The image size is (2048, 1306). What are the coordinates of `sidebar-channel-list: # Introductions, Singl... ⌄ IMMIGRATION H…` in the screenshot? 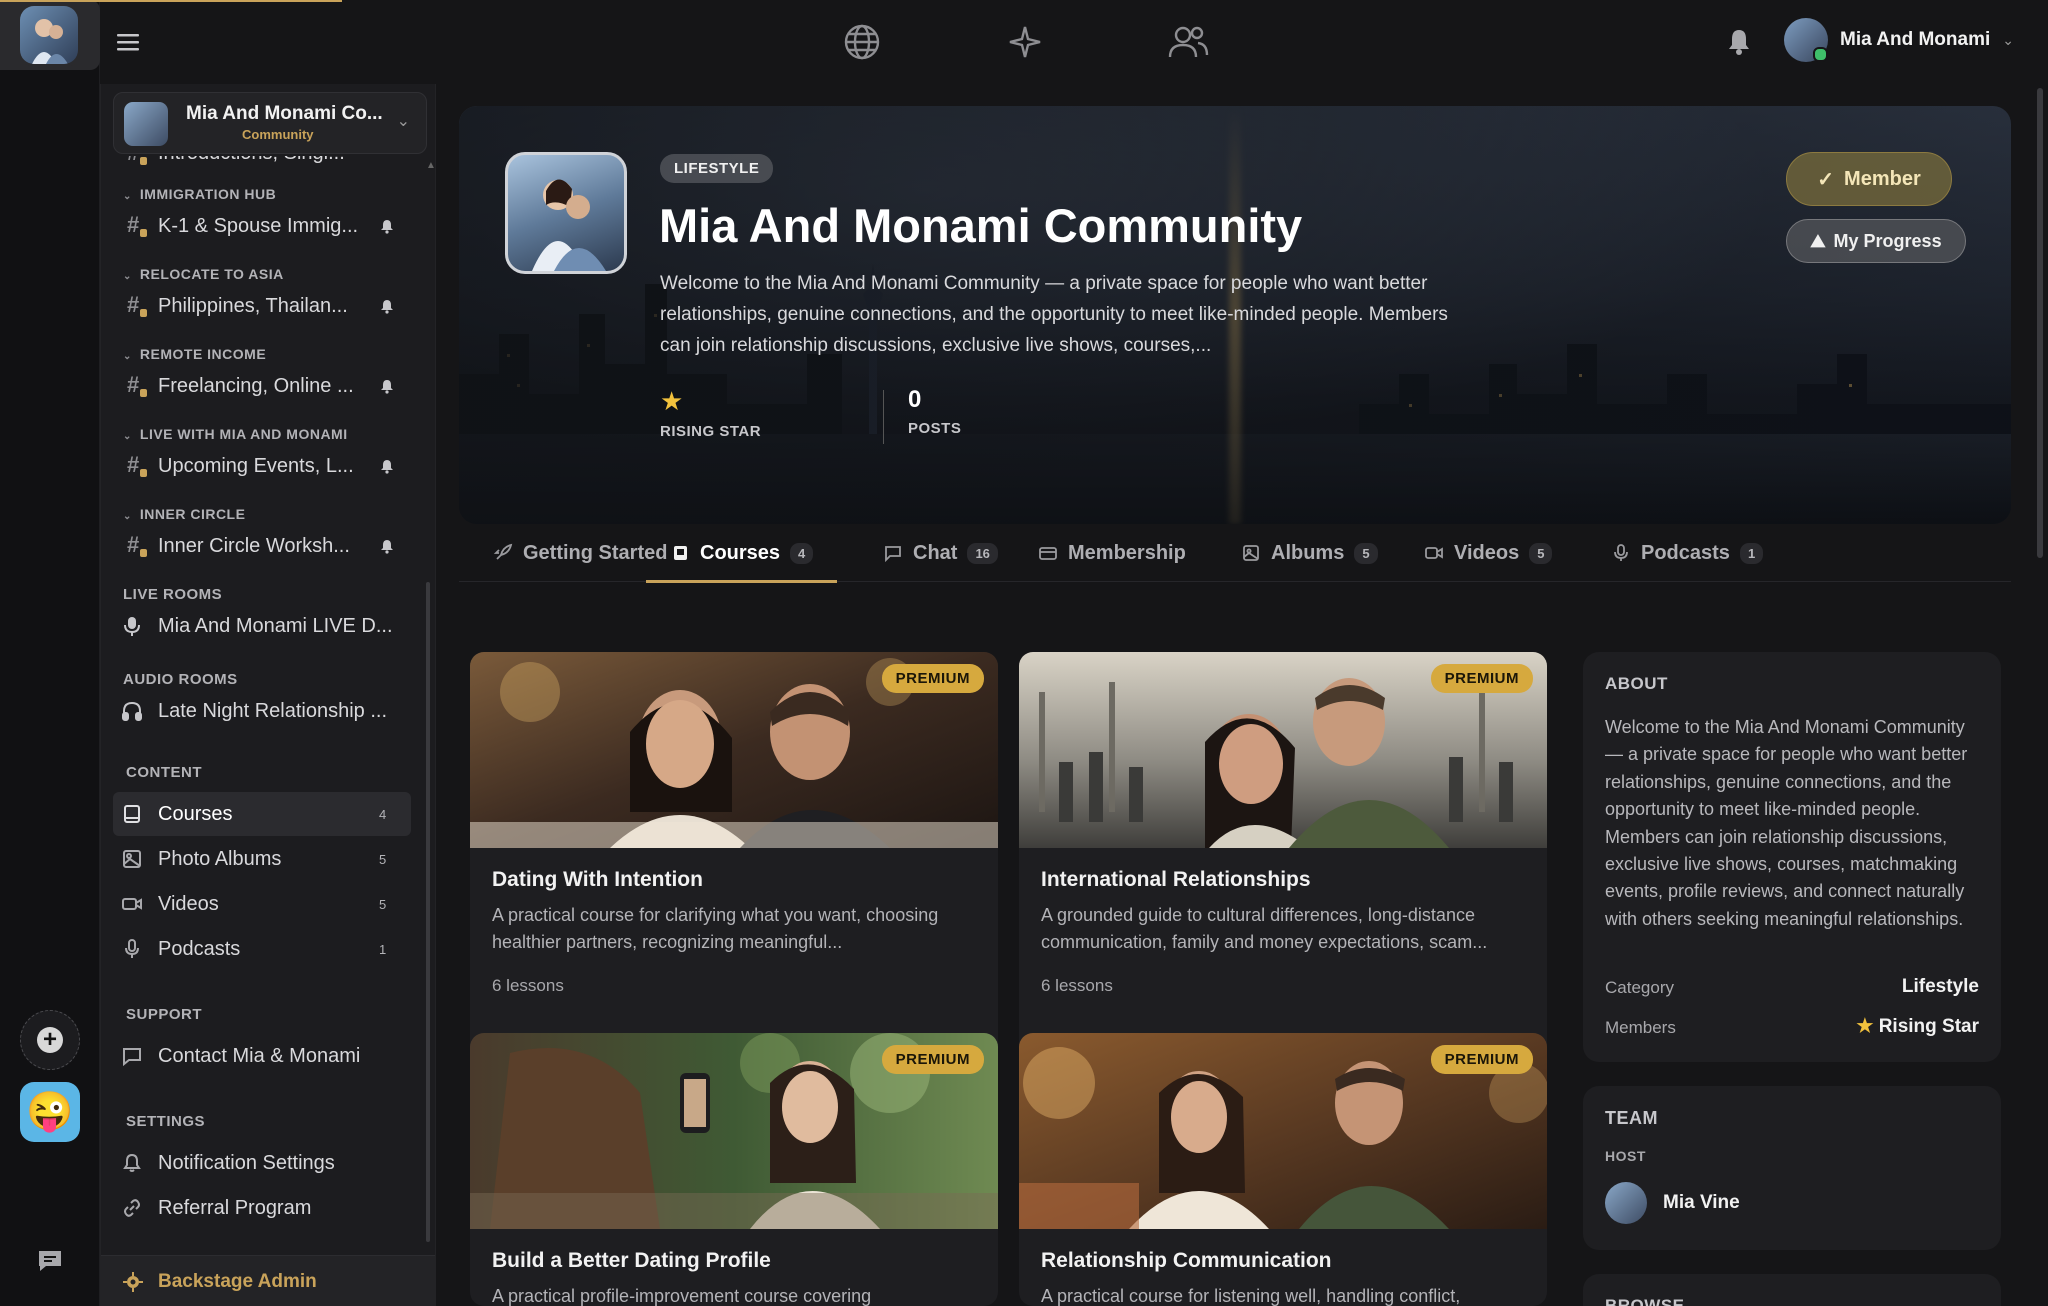 It's located at (261, 701).